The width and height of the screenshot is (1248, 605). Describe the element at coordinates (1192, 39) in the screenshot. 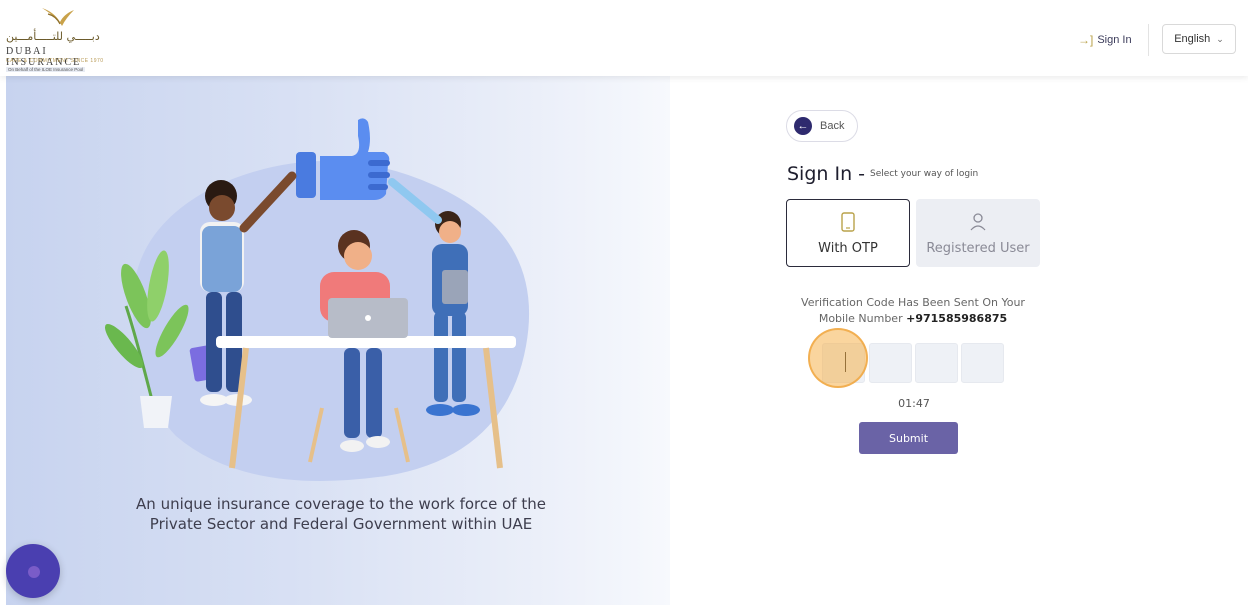

I see `language-select-value: English` at that location.